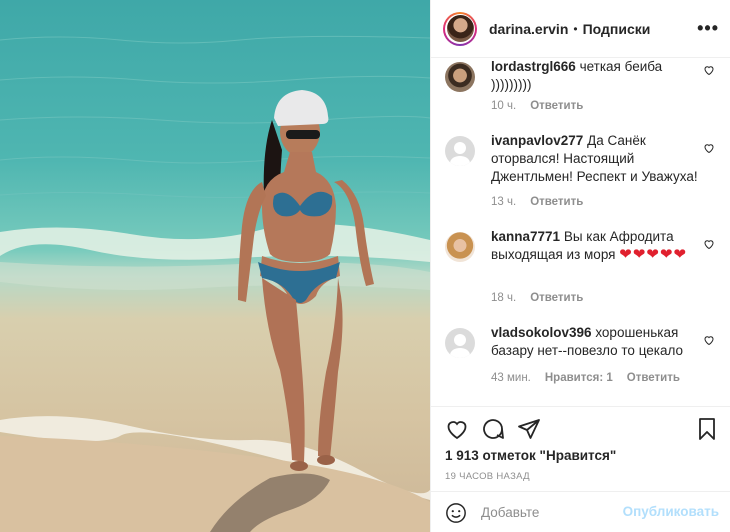  What do you see at coordinates (580, 29) in the screenshot?
I see `post-header: darina.ervin • Подписки •••` at bounding box center [580, 29].